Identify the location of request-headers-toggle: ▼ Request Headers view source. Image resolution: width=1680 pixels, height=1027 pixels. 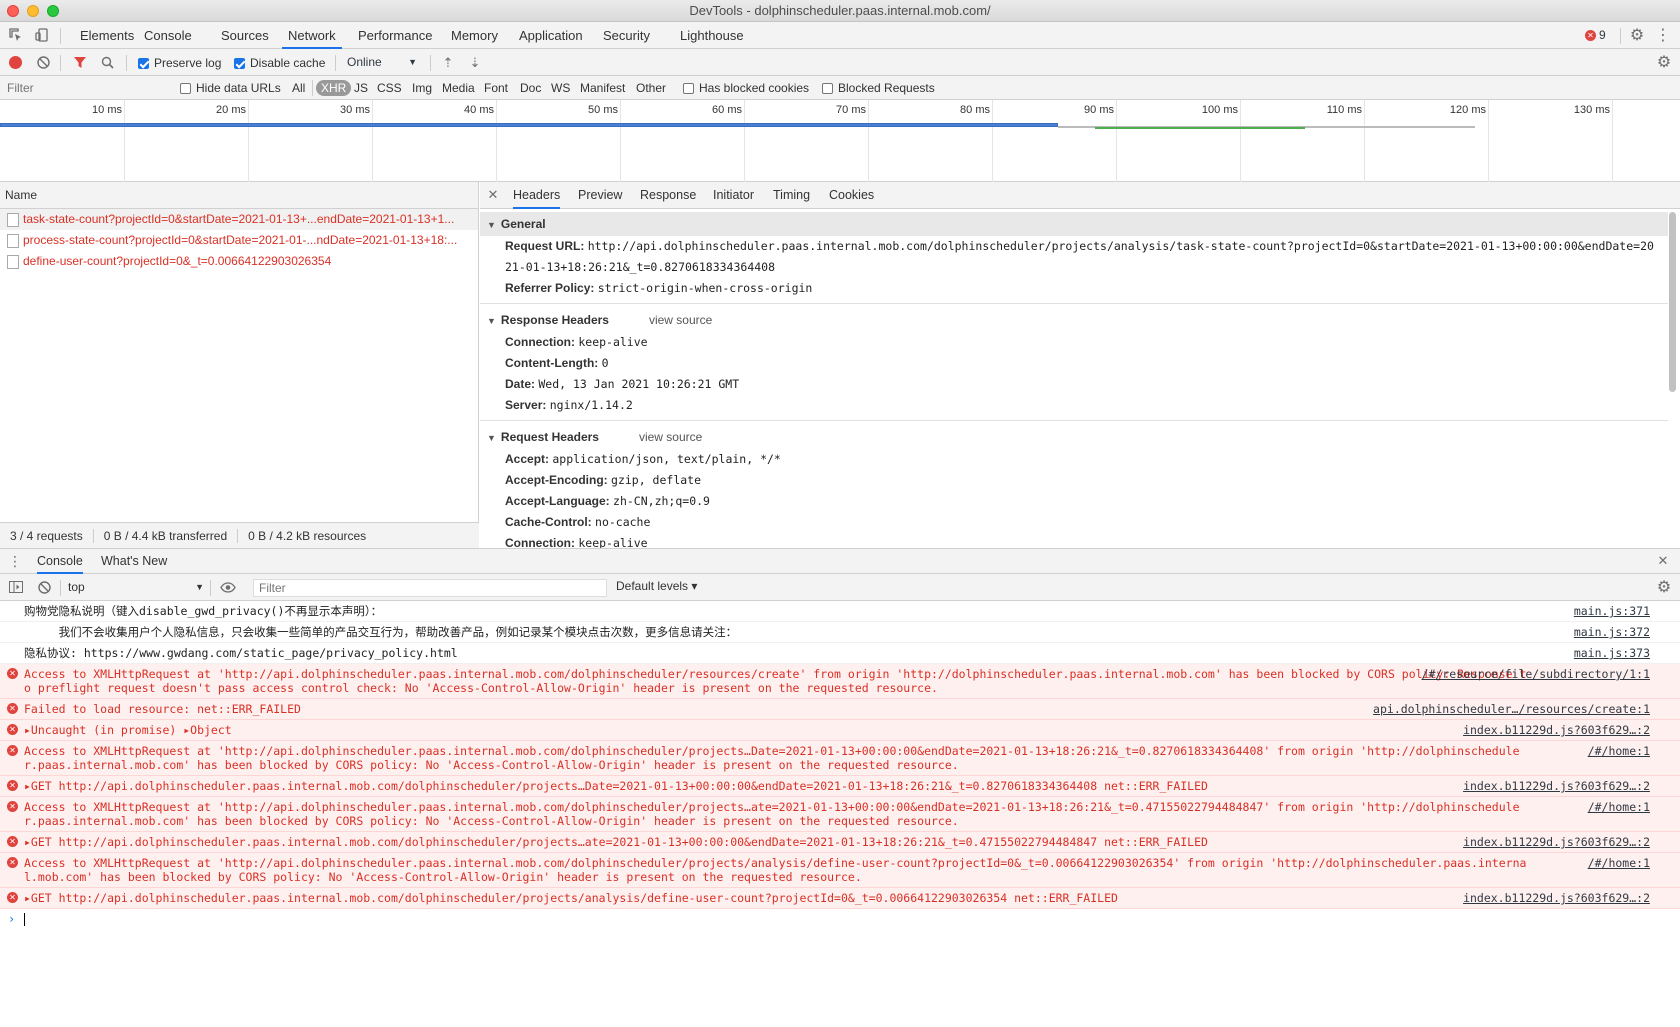
(1074, 437).